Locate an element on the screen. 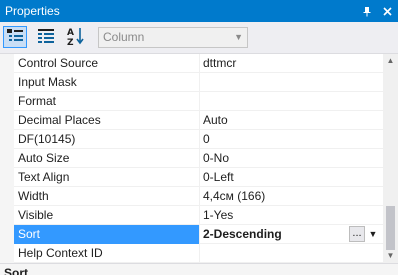 Image resolution: width=398 pixels, height=275 pixels. property-row: Visible 1-Yes is located at coordinates (198, 215).